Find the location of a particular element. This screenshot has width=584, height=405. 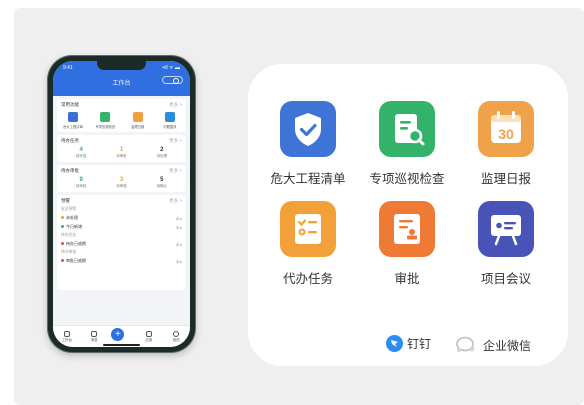

stat-value: 2 is located at coordinates (162, 150).